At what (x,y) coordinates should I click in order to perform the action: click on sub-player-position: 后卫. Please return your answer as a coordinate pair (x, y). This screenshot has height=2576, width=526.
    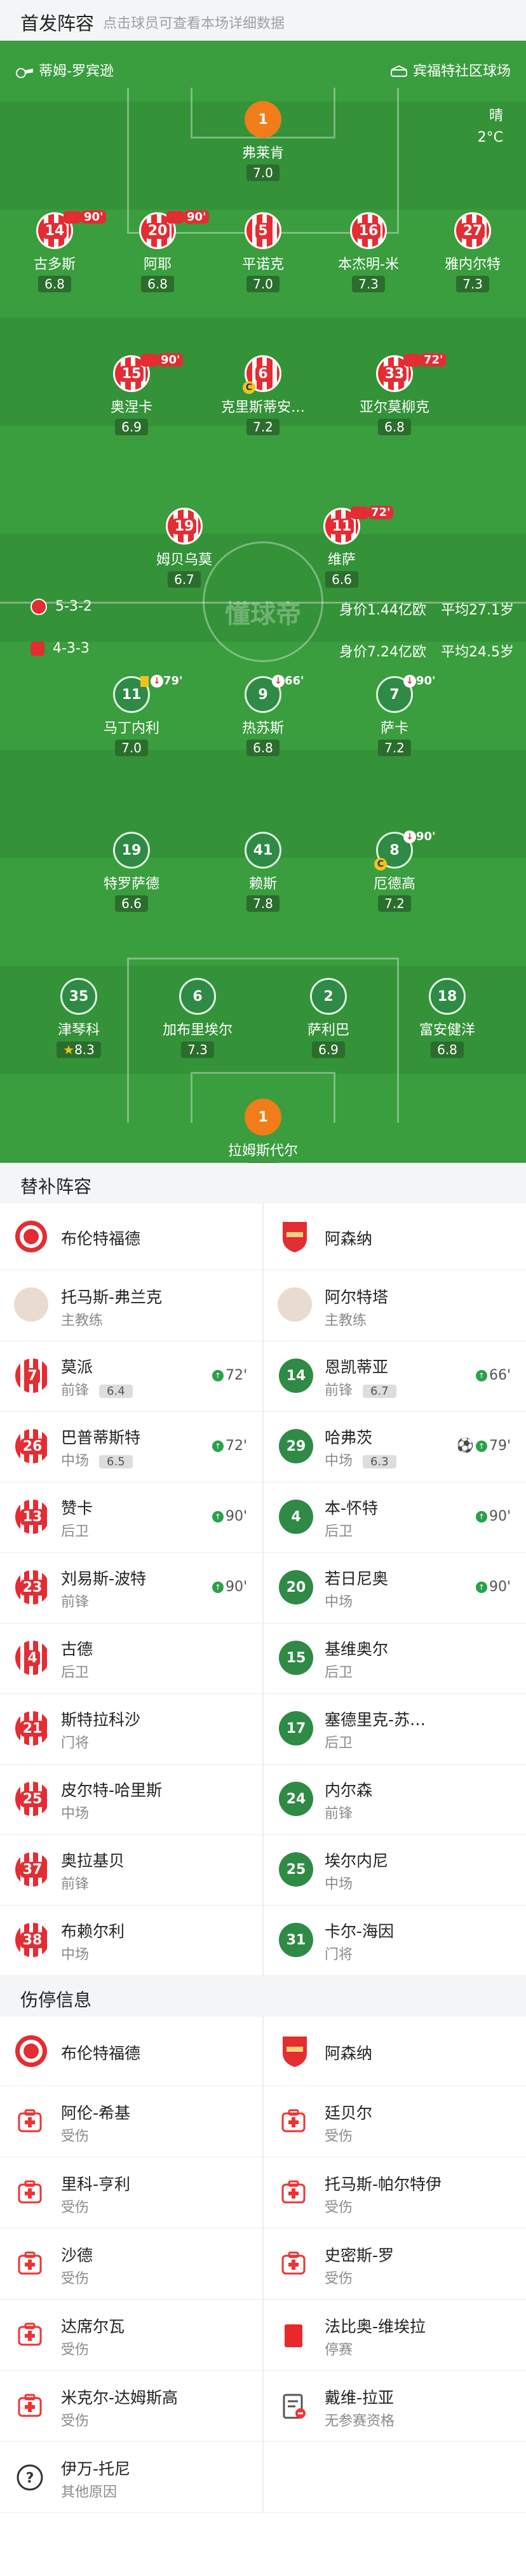
    Looking at the image, I should click on (339, 1742).